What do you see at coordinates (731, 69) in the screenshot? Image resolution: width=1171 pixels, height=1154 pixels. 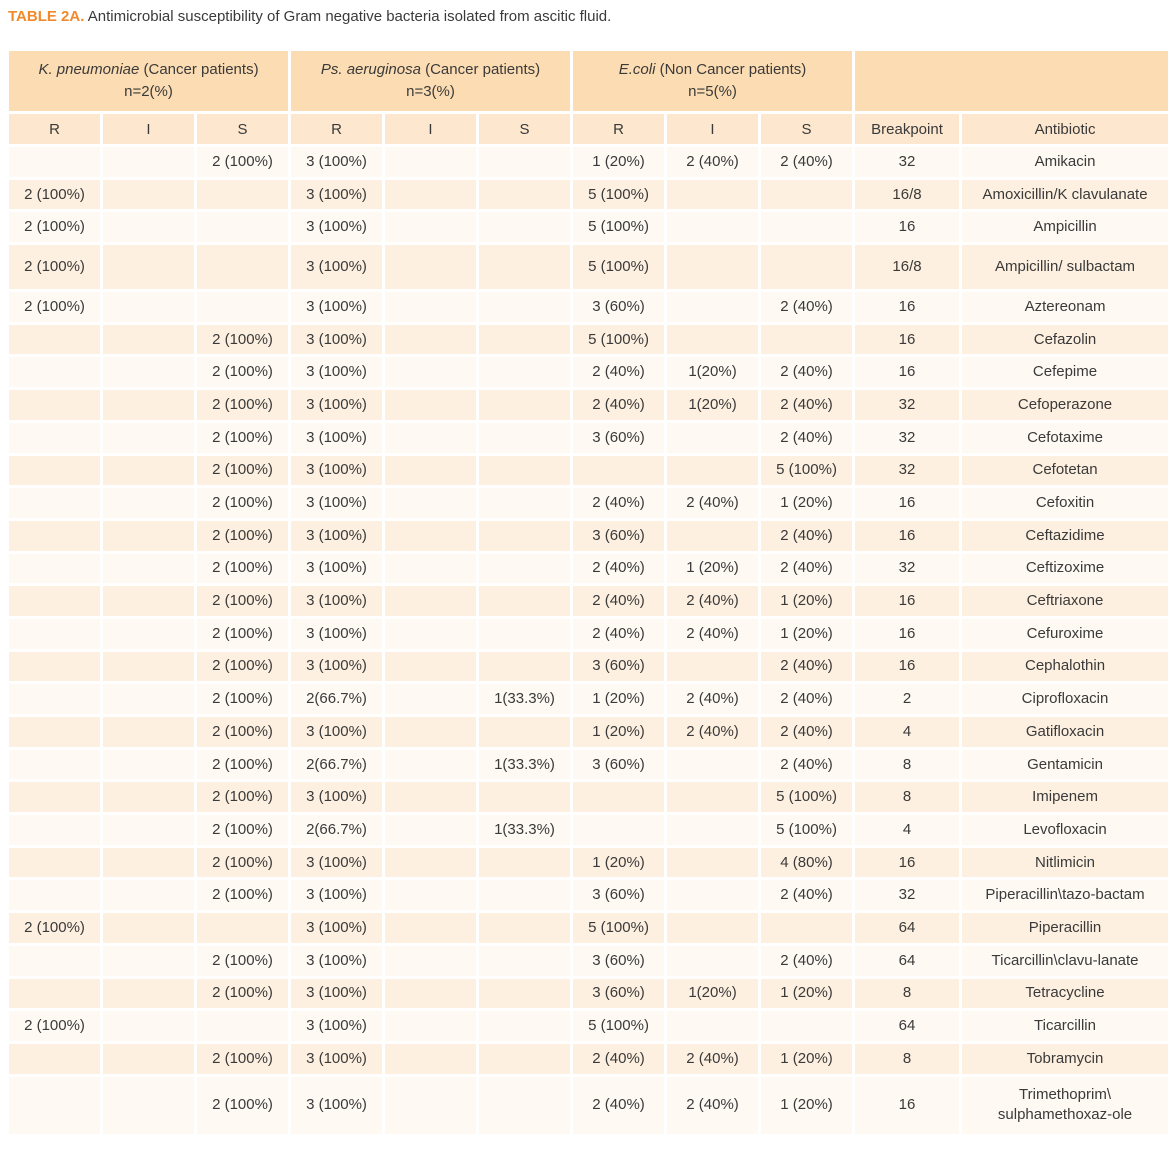 I see `patient-type: (Non Cancer patients)` at bounding box center [731, 69].